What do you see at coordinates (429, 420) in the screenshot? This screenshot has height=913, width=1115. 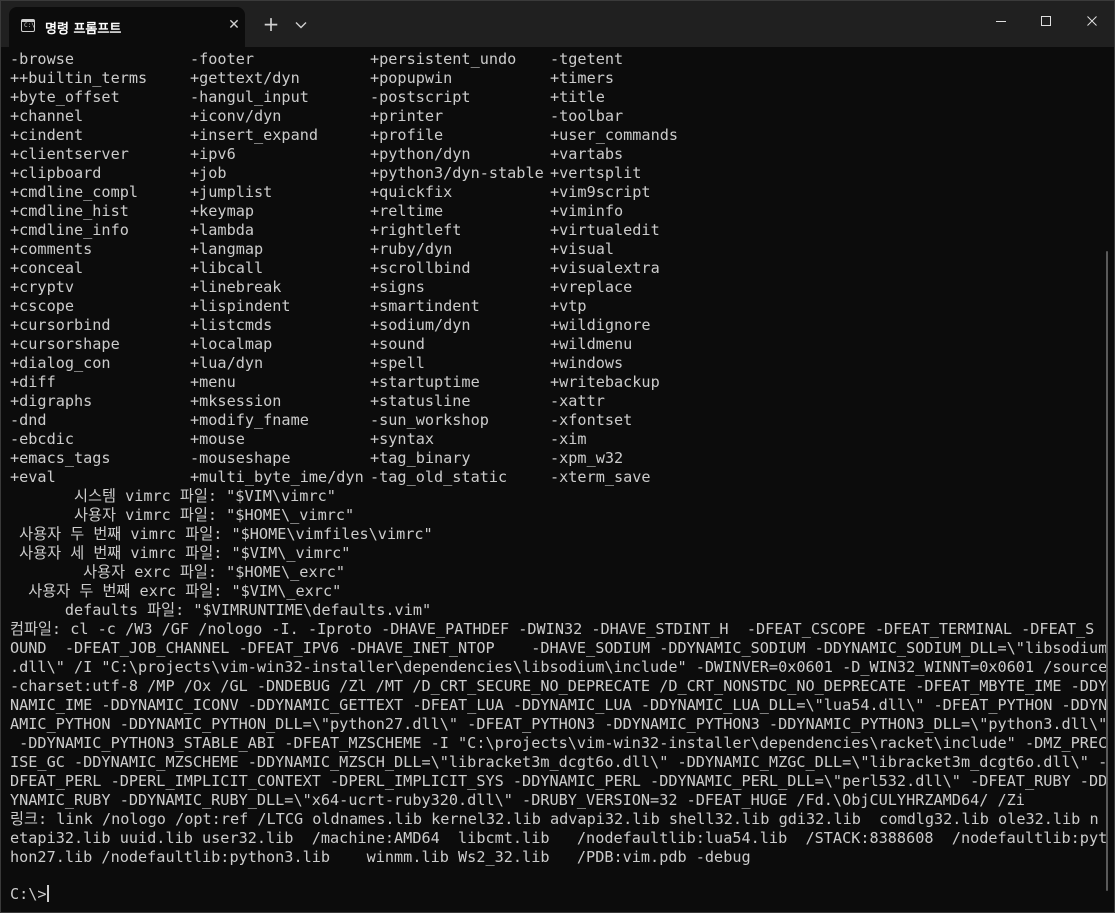 I see `feature-item: -sun_workshop` at bounding box center [429, 420].